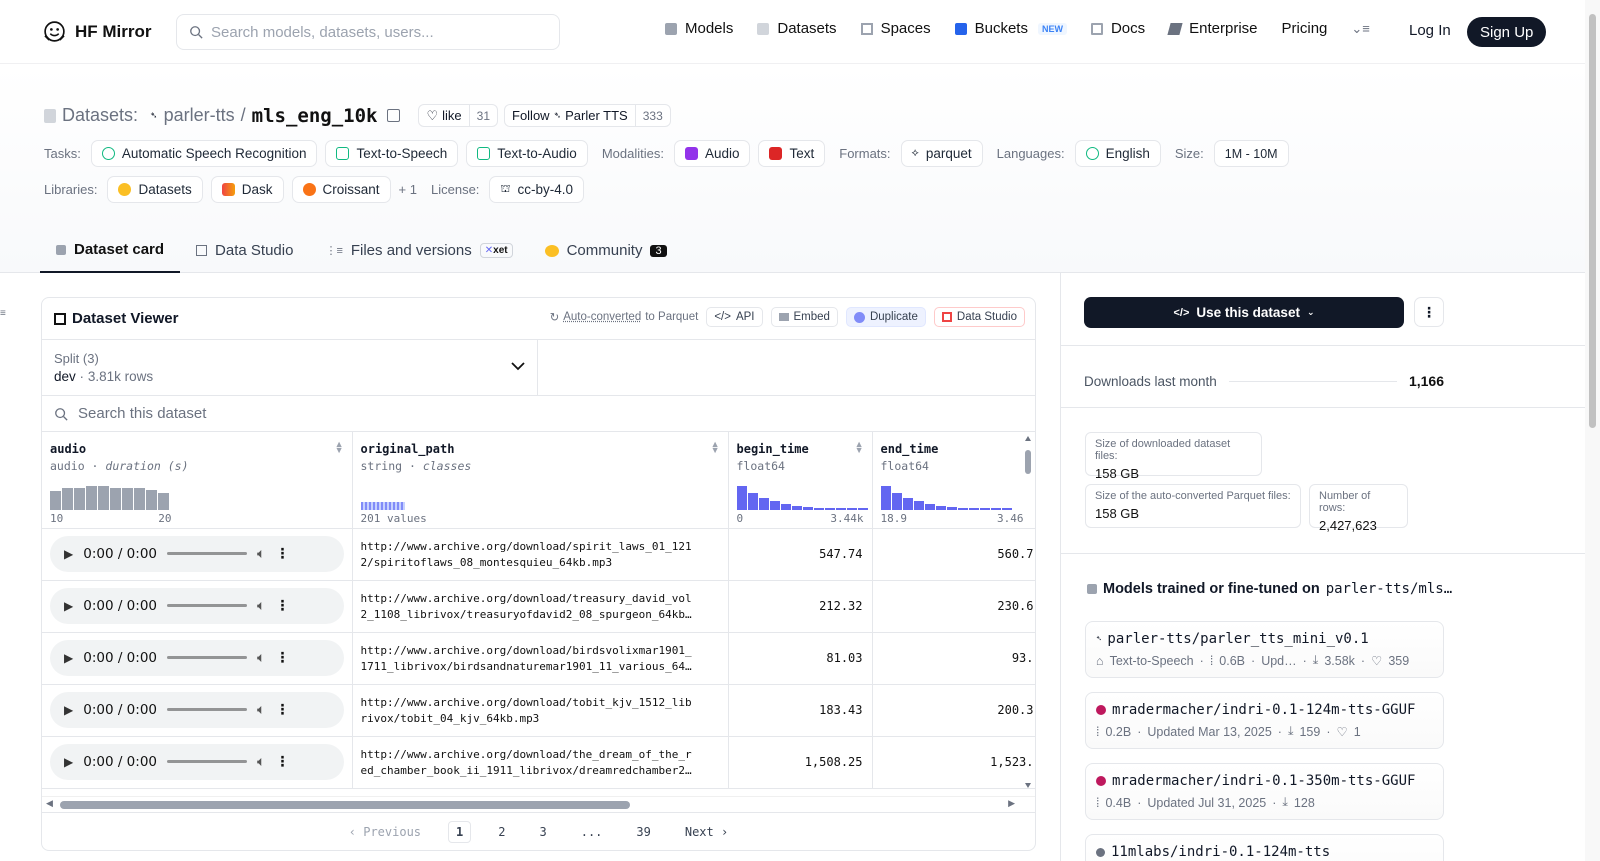 The image size is (1600, 861). What do you see at coordinates (527, 153) in the screenshot?
I see `tag-tta: Text-to-Audio` at bounding box center [527, 153].